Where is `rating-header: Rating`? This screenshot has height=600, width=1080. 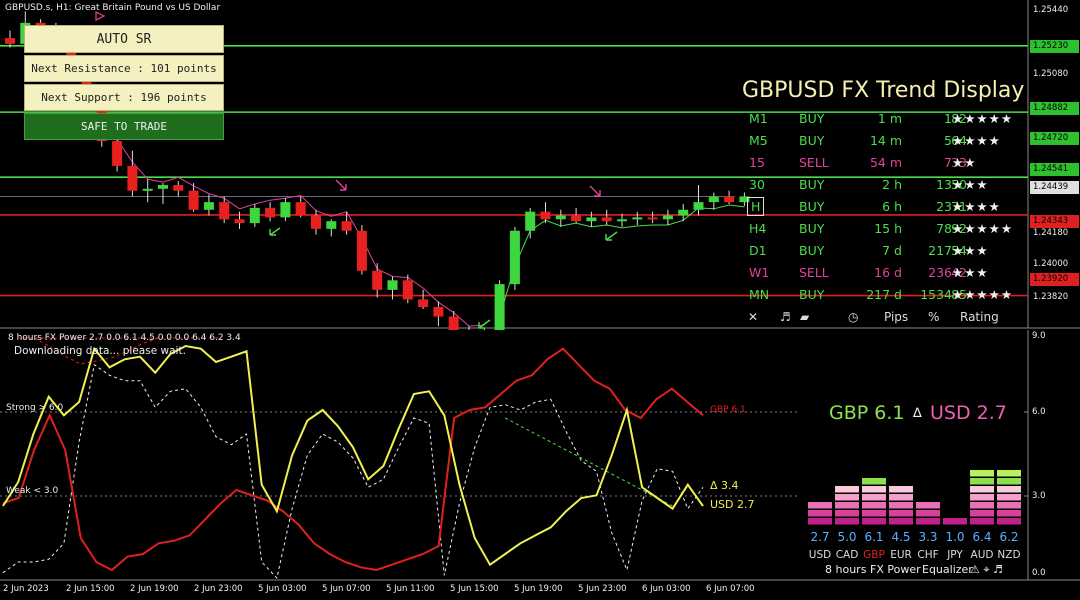 rating-header: Rating is located at coordinates (979, 317).